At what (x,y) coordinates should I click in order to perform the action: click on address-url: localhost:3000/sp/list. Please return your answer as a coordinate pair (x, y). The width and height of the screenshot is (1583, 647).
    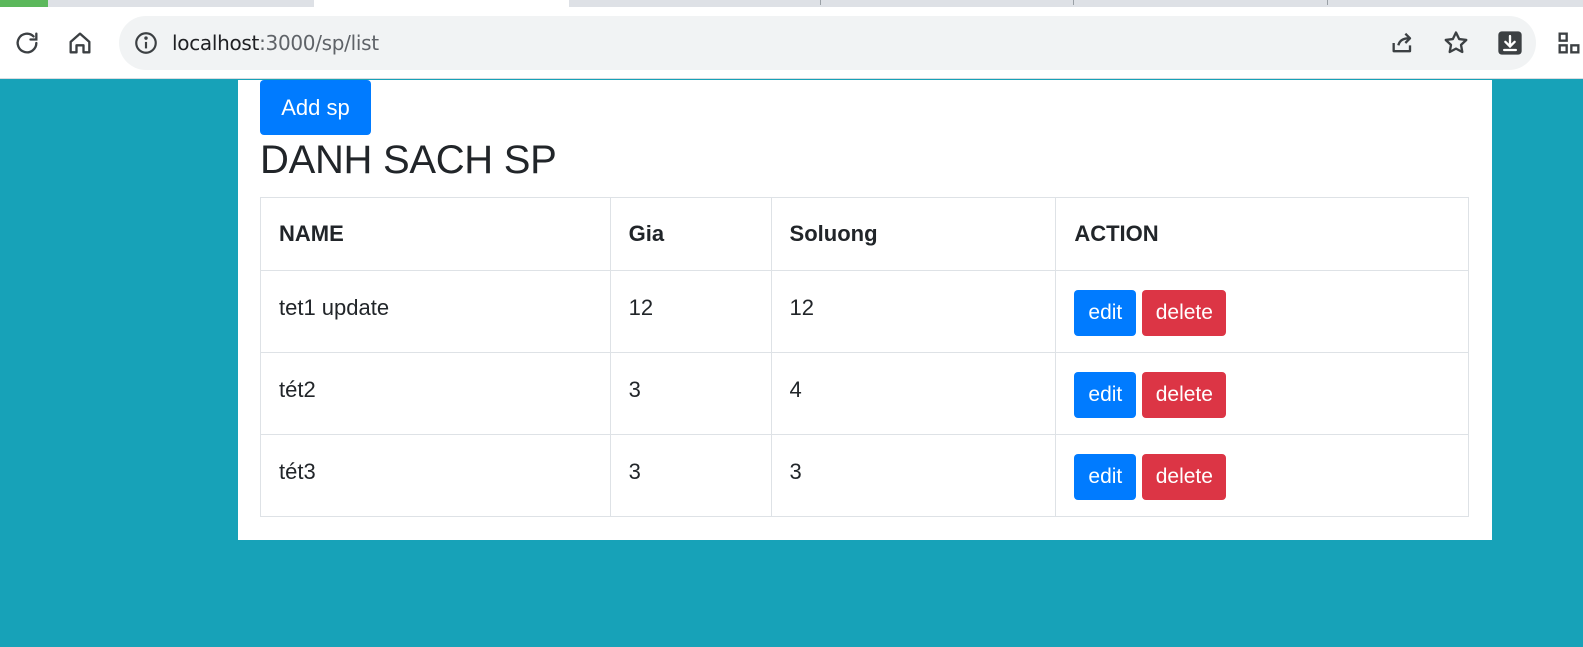
    Looking at the image, I should click on (275, 43).